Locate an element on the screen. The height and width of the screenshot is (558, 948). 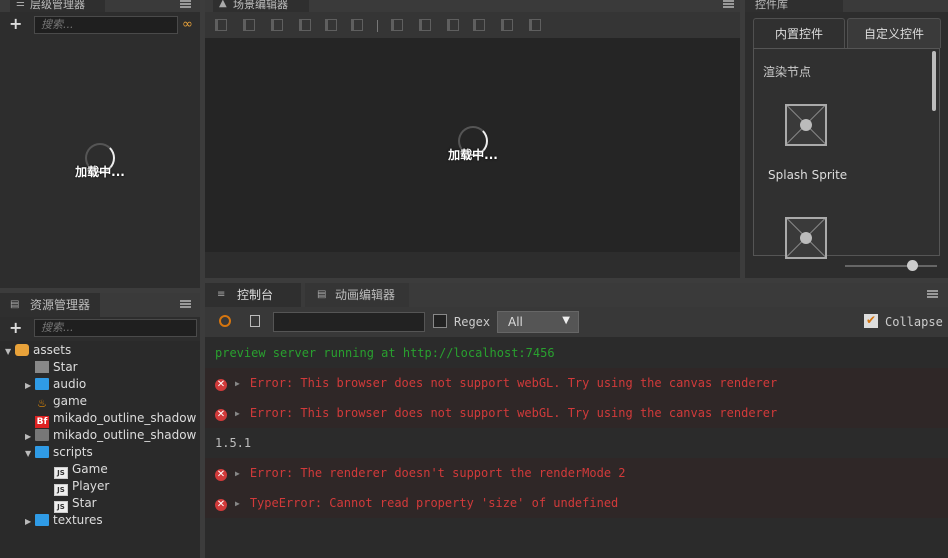
hierarchy-link-icon: ∞ is located at coordinates (187, 24).